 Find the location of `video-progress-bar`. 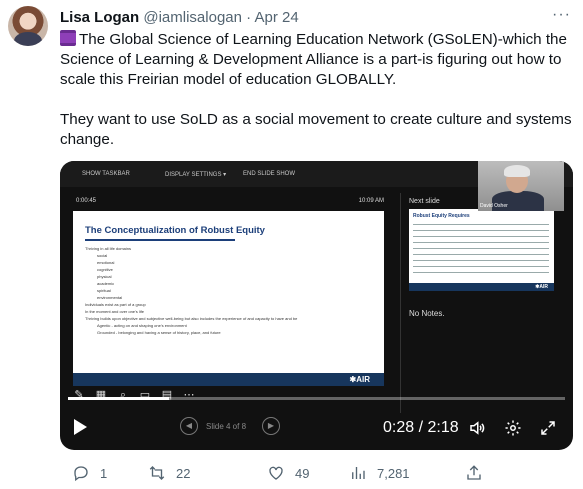

video-progress-bar is located at coordinates (316, 398).